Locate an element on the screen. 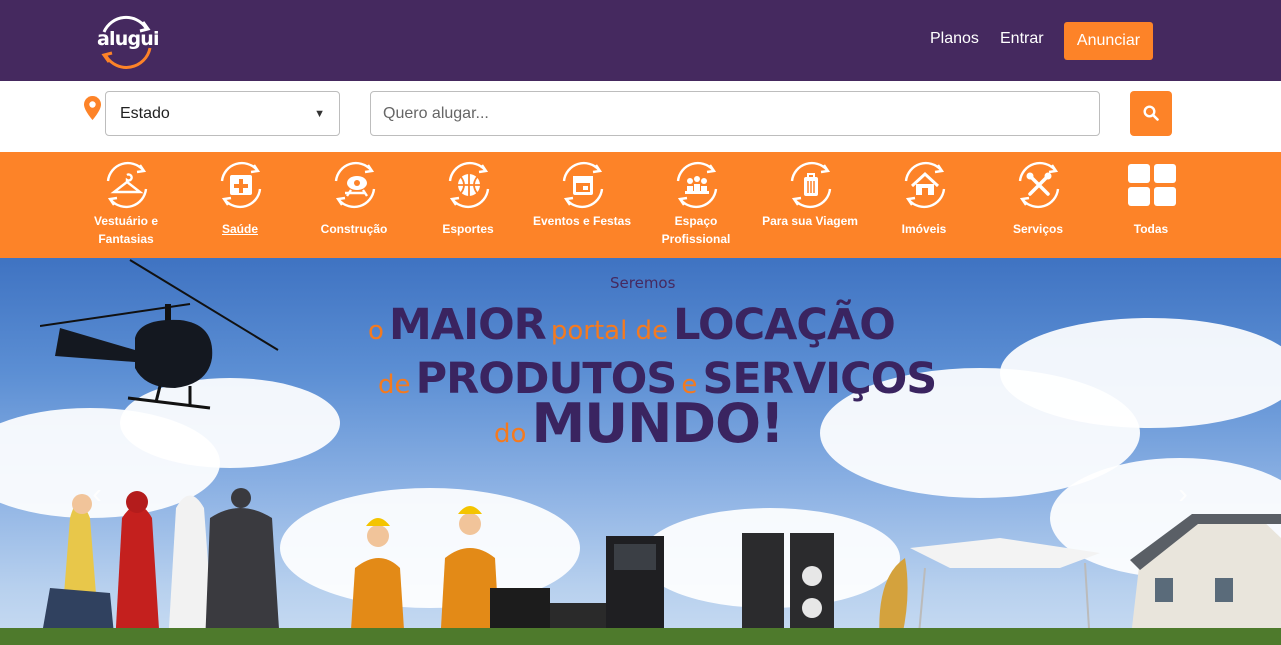  category-imoveis: Imóveis is located at coordinates (924, 205).